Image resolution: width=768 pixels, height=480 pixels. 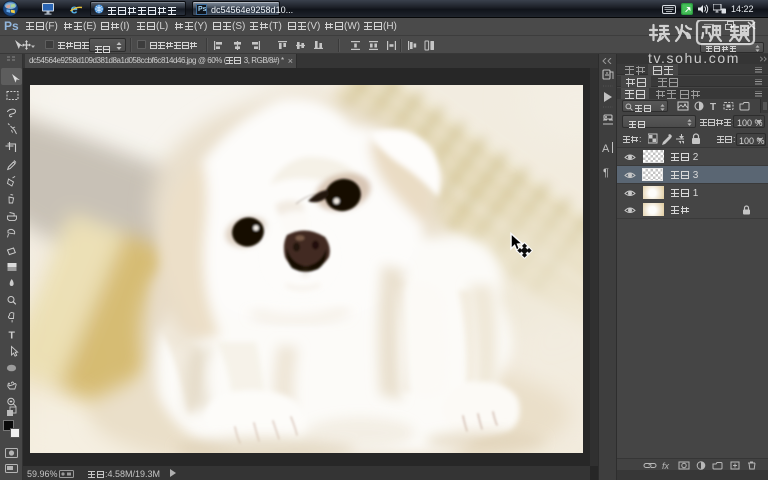 What do you see at coordinates (606, 149) in the screenshot?
I see `svg-text: A` at bounding box center [606, 149].